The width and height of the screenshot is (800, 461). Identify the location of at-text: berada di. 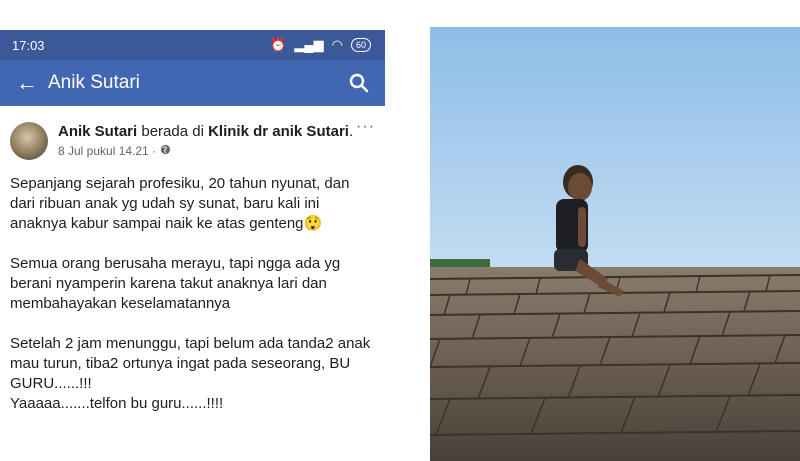
(173, 131).